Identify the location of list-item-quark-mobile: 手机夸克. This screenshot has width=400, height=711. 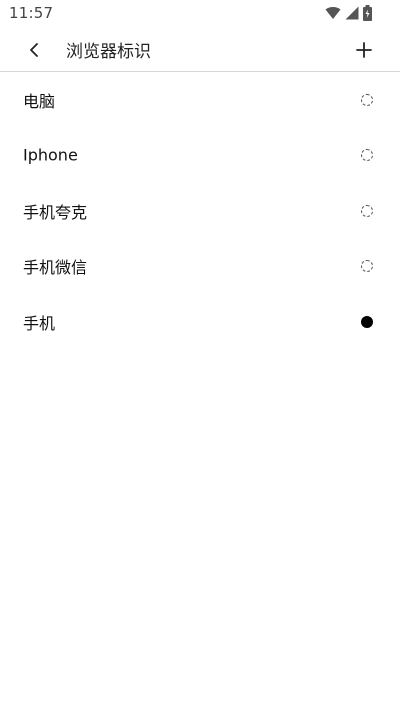
(200, 211).